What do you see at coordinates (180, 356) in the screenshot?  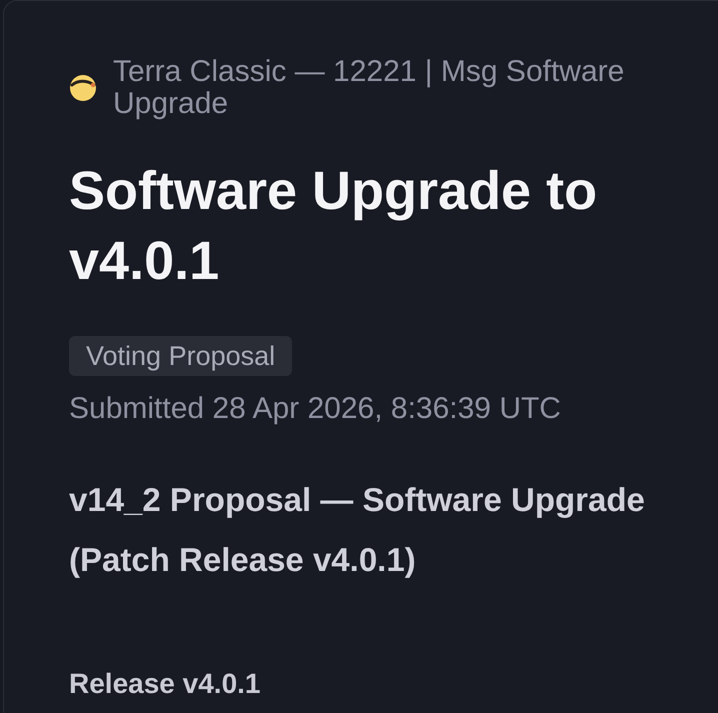 I see `proposal-type-badge: Voting Proposal` at bounding box center [180, 356].